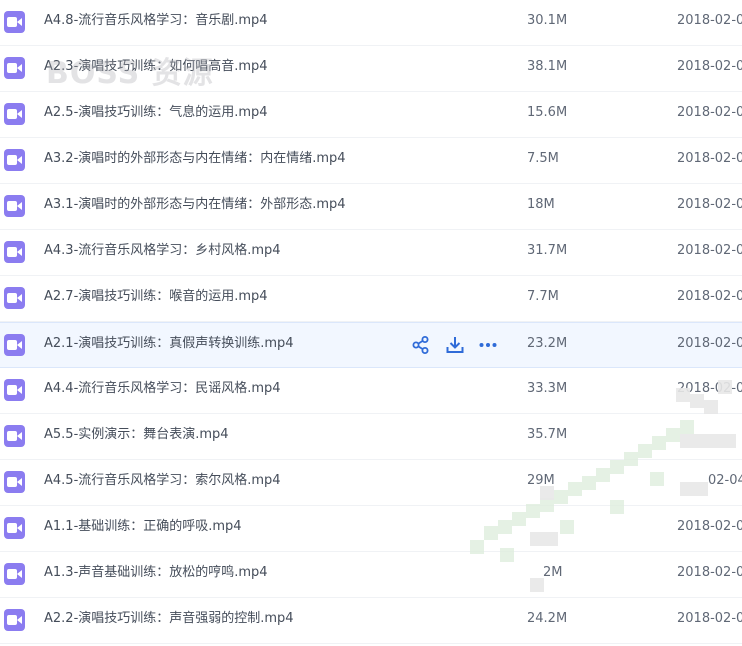  Describe the element at coordinates (543, 158) in the screenshot. I see `file-size: 7.5M` at that location.